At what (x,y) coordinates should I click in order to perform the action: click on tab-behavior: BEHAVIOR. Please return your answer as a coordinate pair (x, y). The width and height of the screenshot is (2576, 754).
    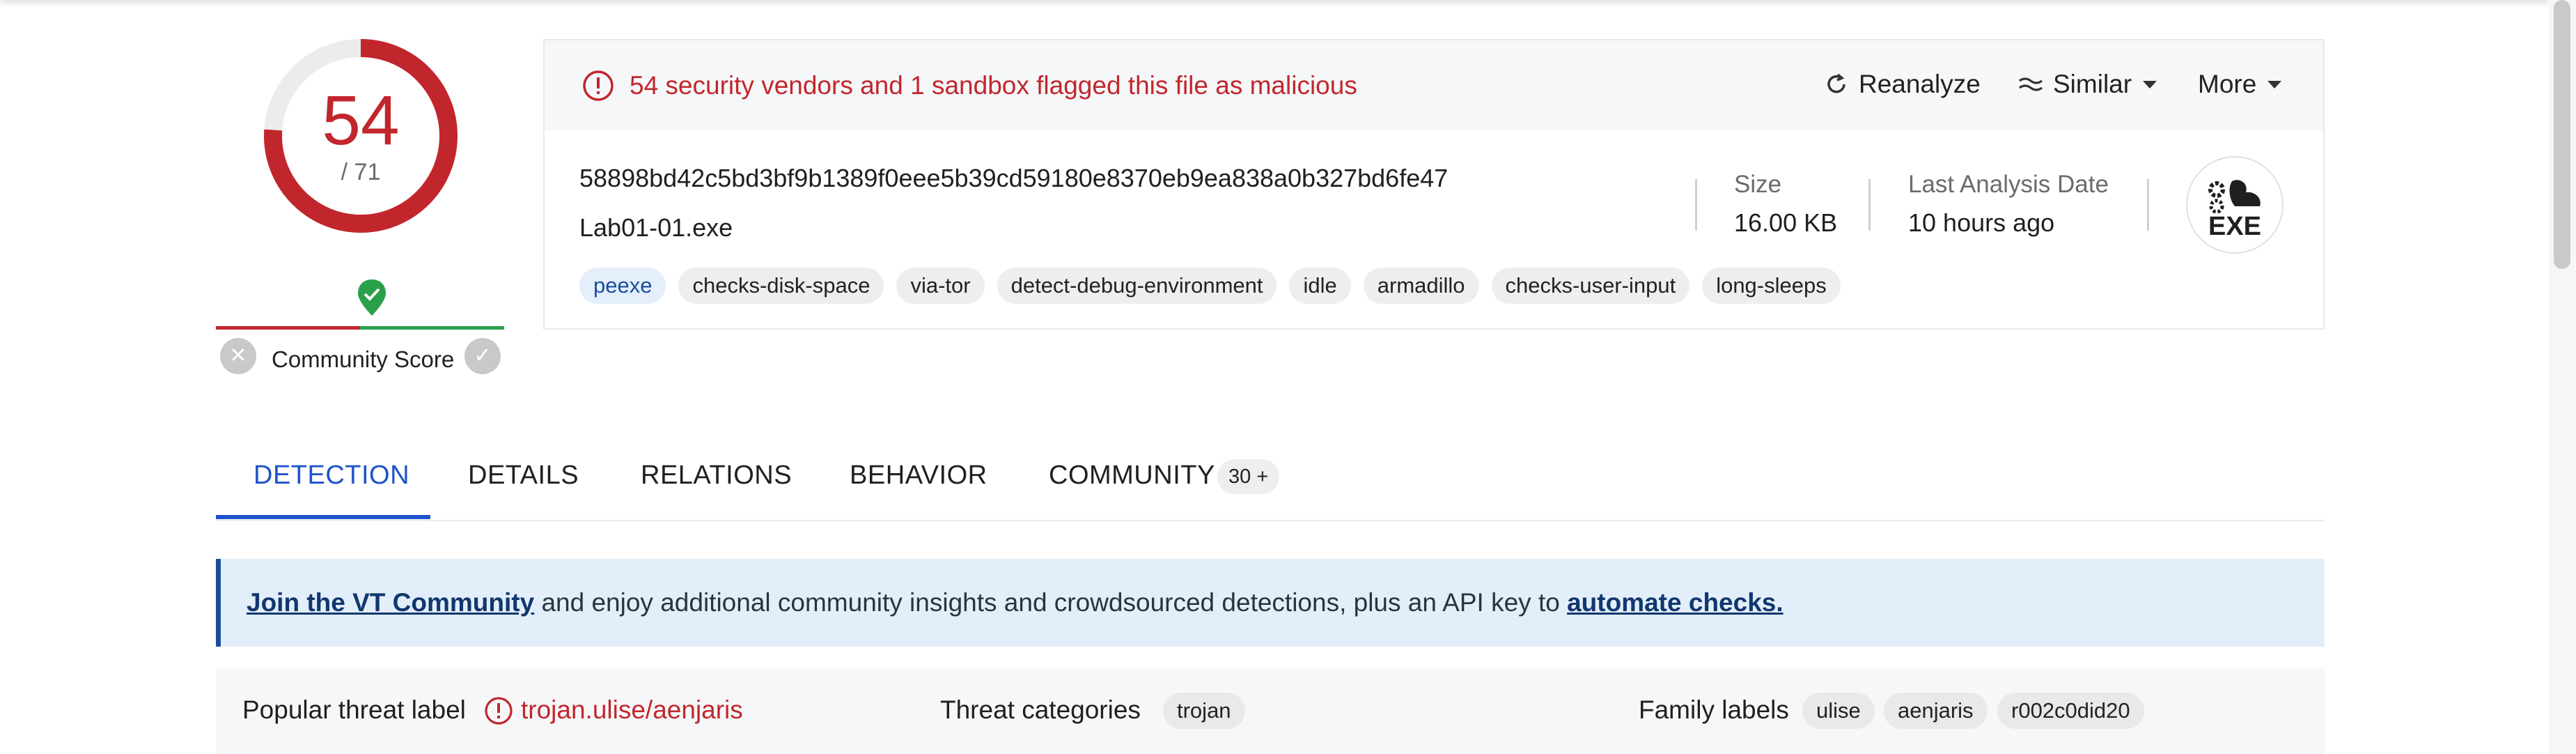
    Looking at the image, I should click on (919, 476).